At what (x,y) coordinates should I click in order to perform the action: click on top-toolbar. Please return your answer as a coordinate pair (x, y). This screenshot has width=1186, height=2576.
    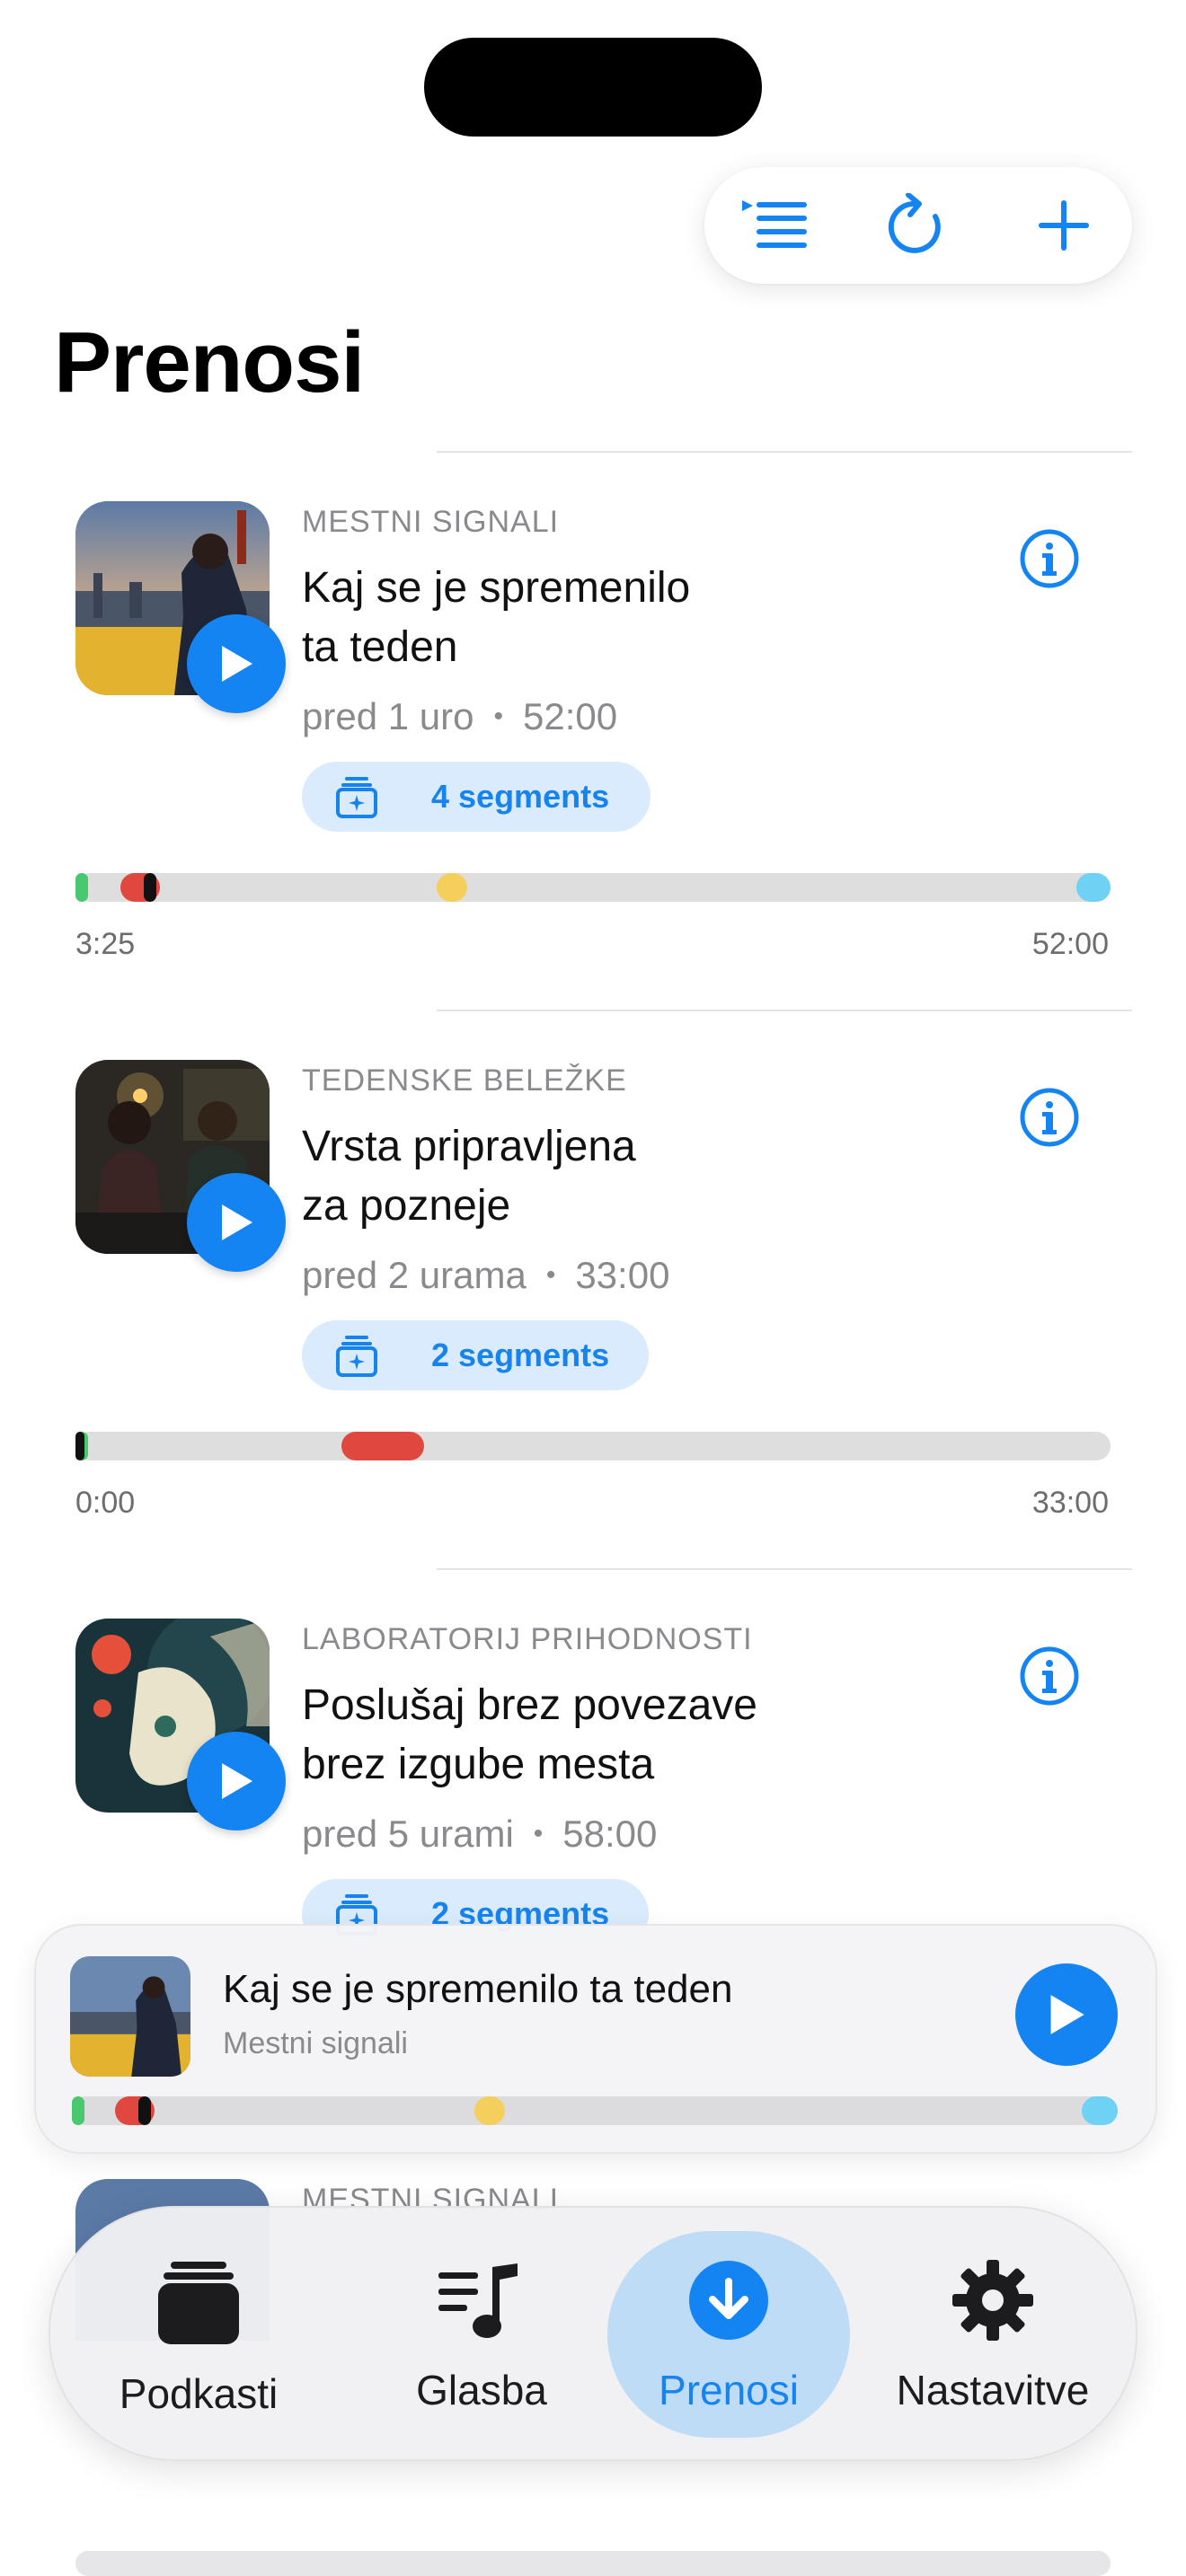
    Looking at the image, I should click on (918, 225).